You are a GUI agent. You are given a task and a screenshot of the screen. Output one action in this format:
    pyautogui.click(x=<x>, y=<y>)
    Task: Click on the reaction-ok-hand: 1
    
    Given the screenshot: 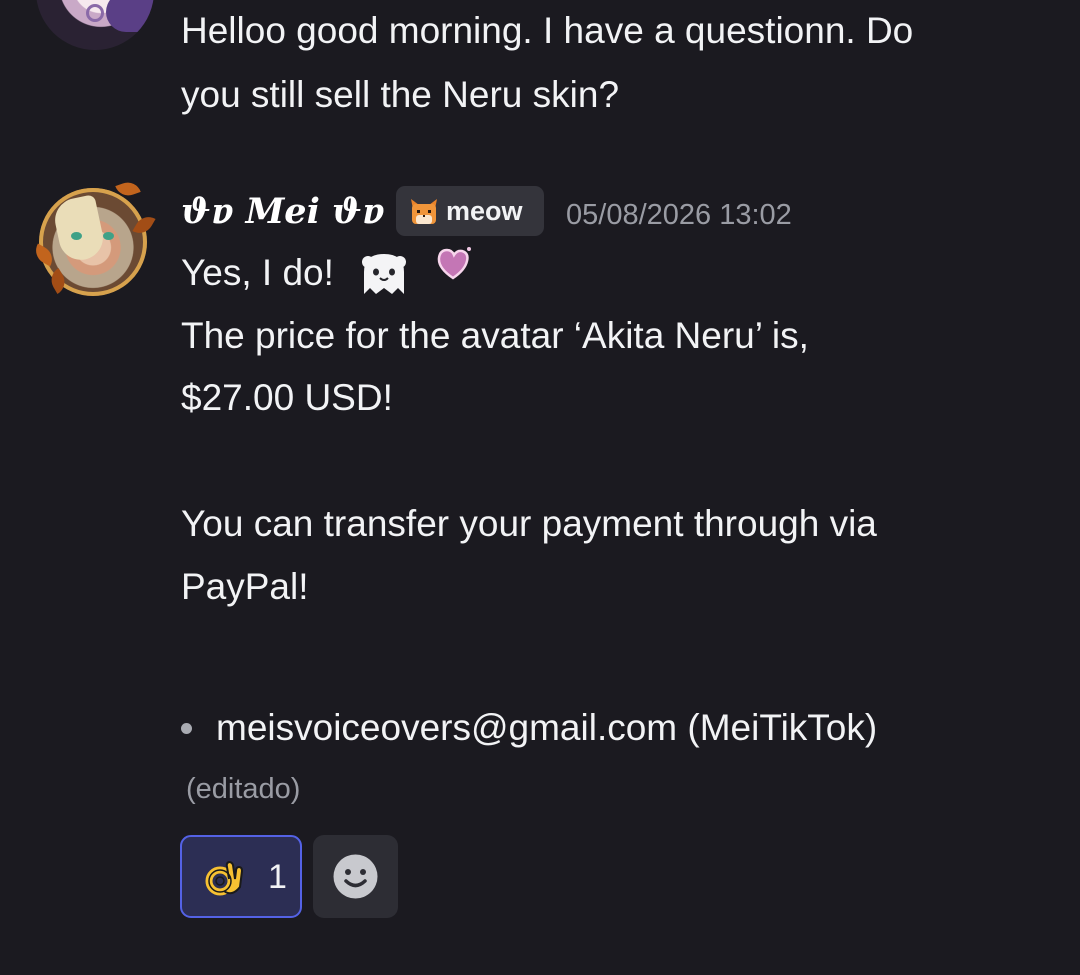 What is the action you would take?
    pyautogui.click(x=241, y=876)
    